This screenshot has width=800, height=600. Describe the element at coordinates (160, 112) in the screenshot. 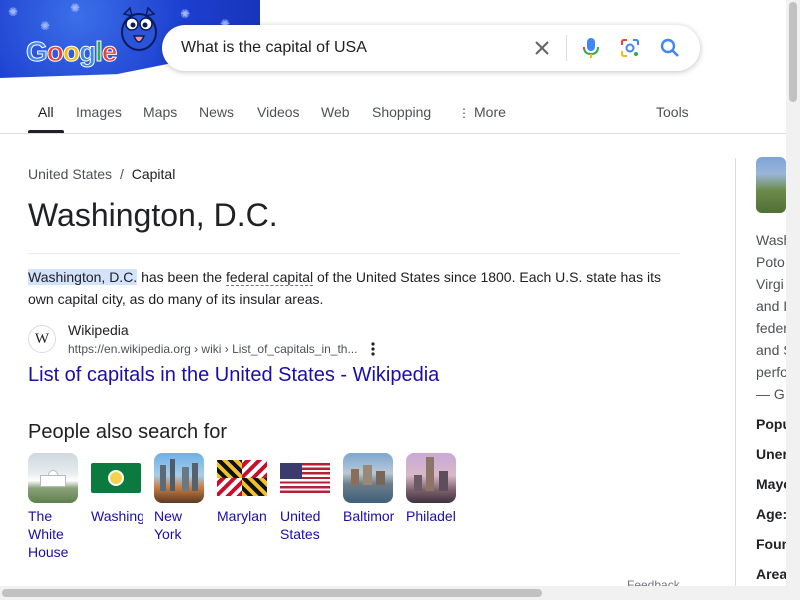

I see `tab-maps: Maps` at that location.